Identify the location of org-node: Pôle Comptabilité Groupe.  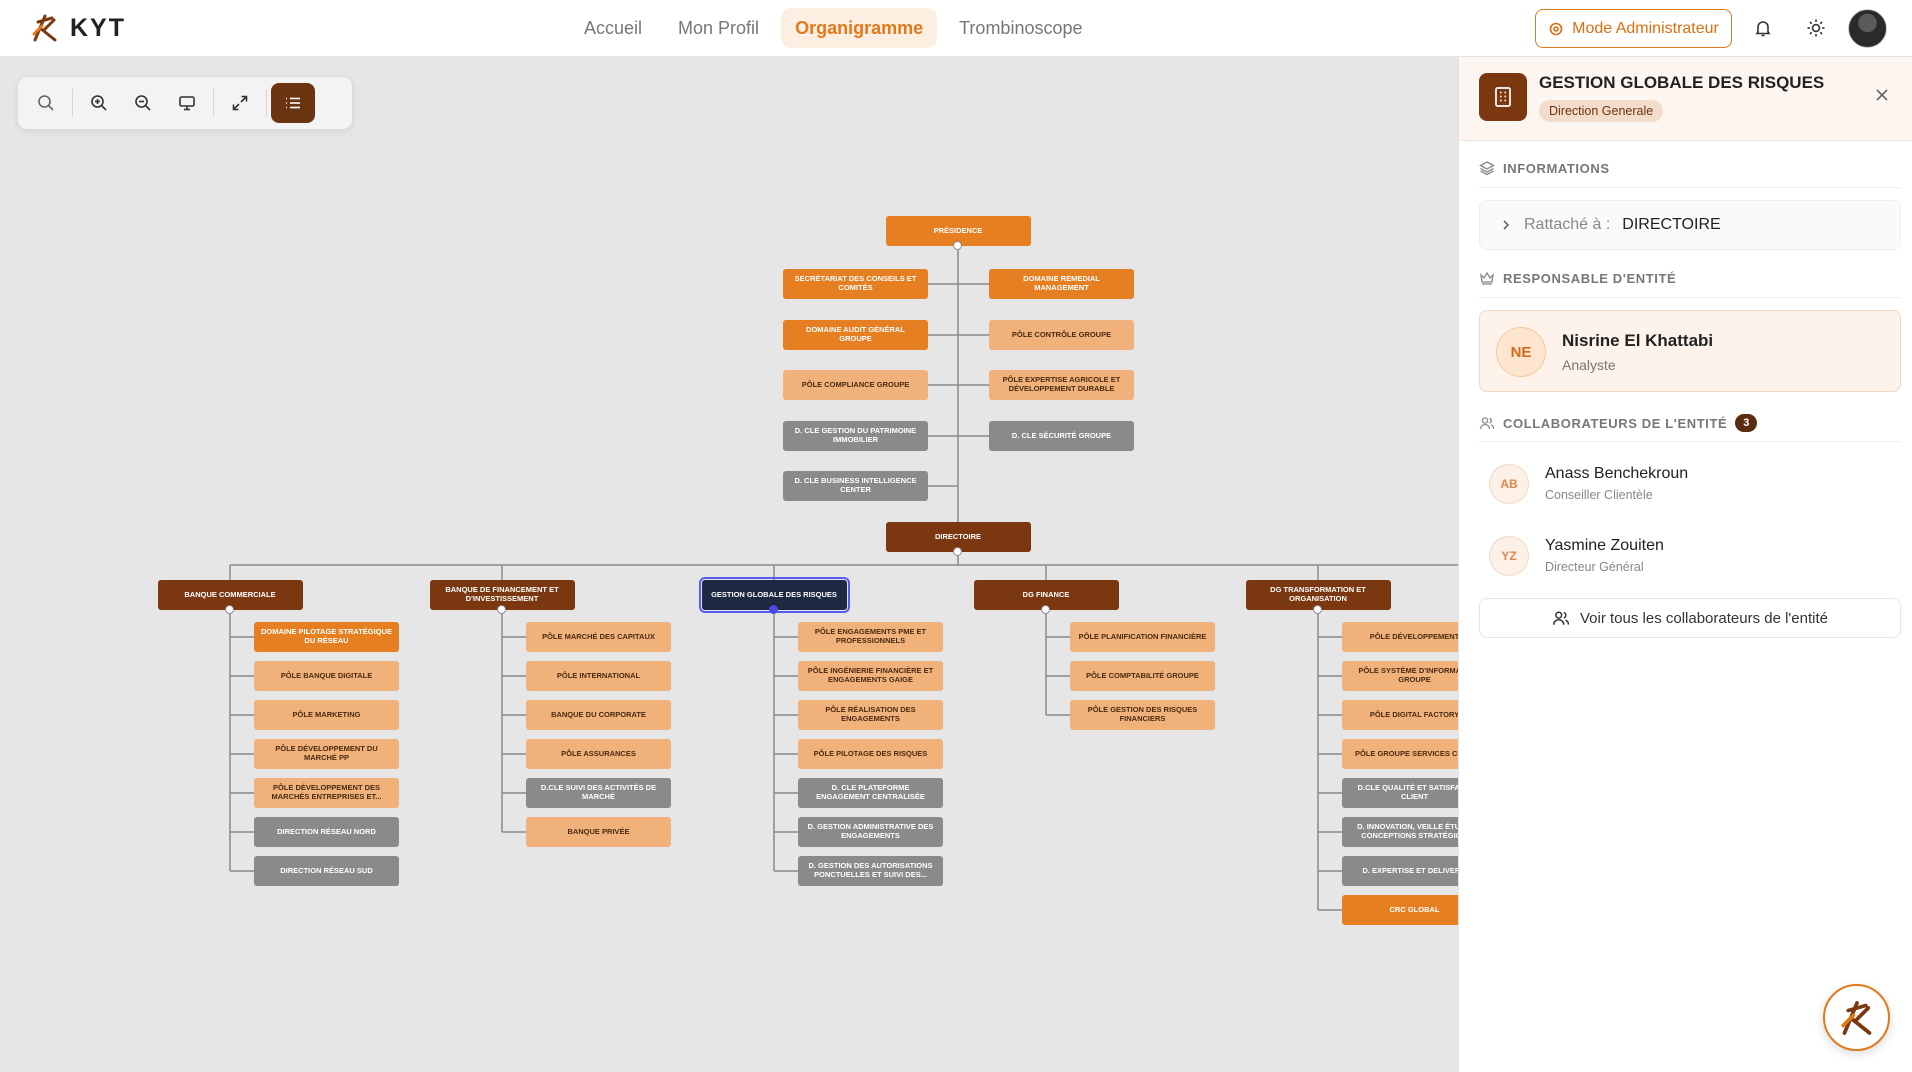
(1142, 676).